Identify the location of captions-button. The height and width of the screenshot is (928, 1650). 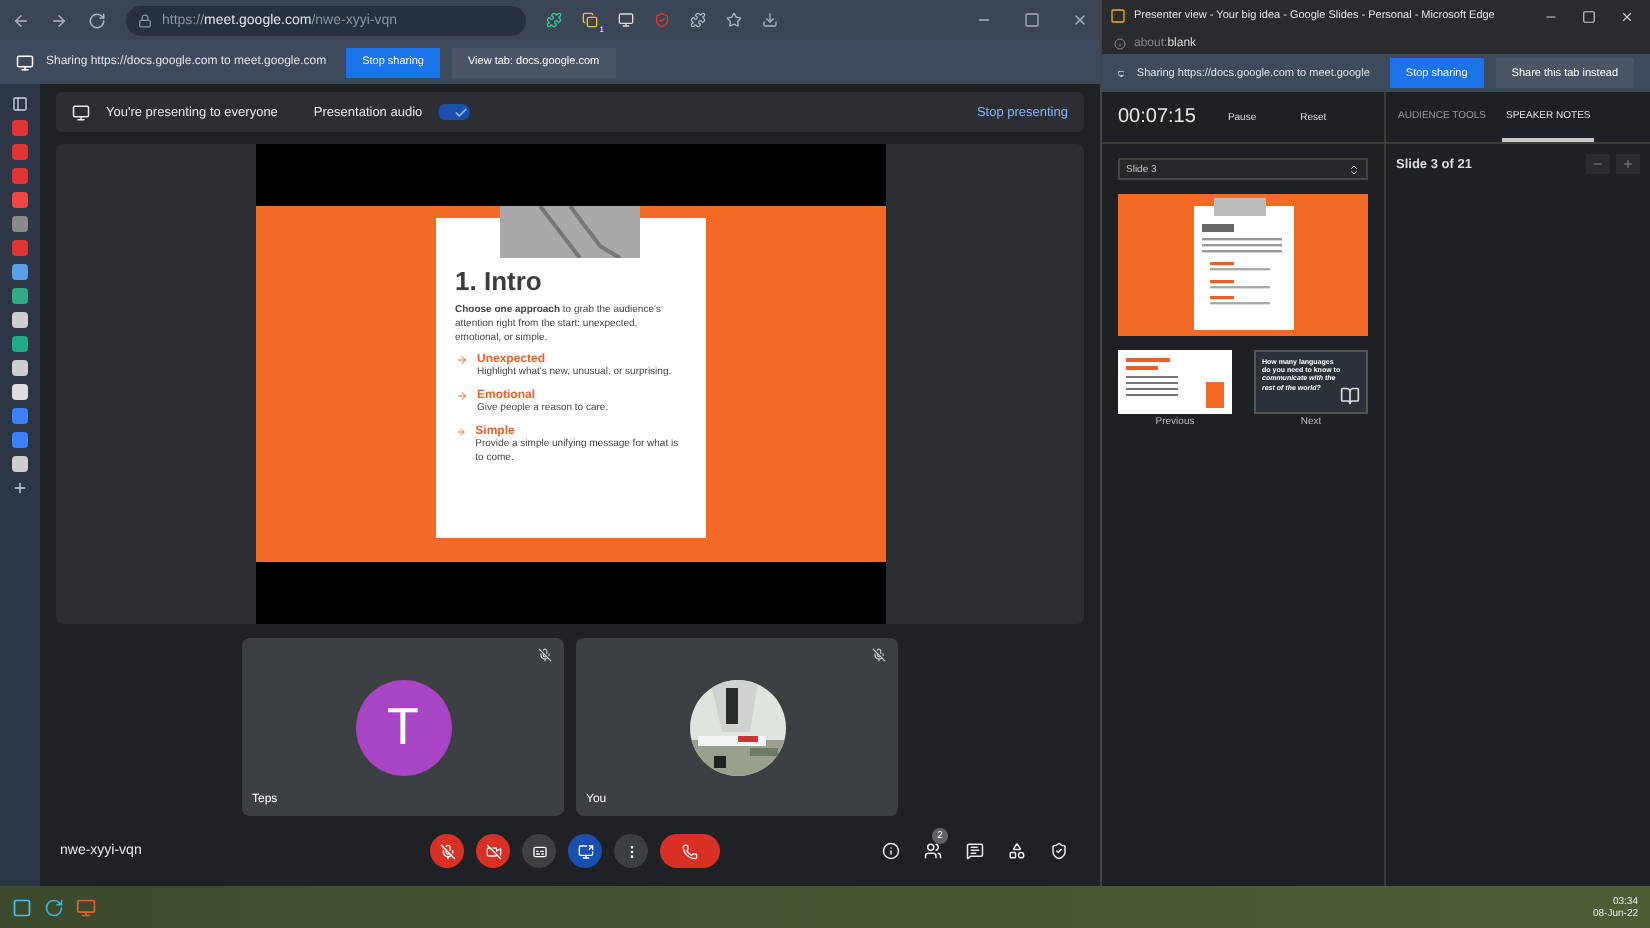
(539, 851).